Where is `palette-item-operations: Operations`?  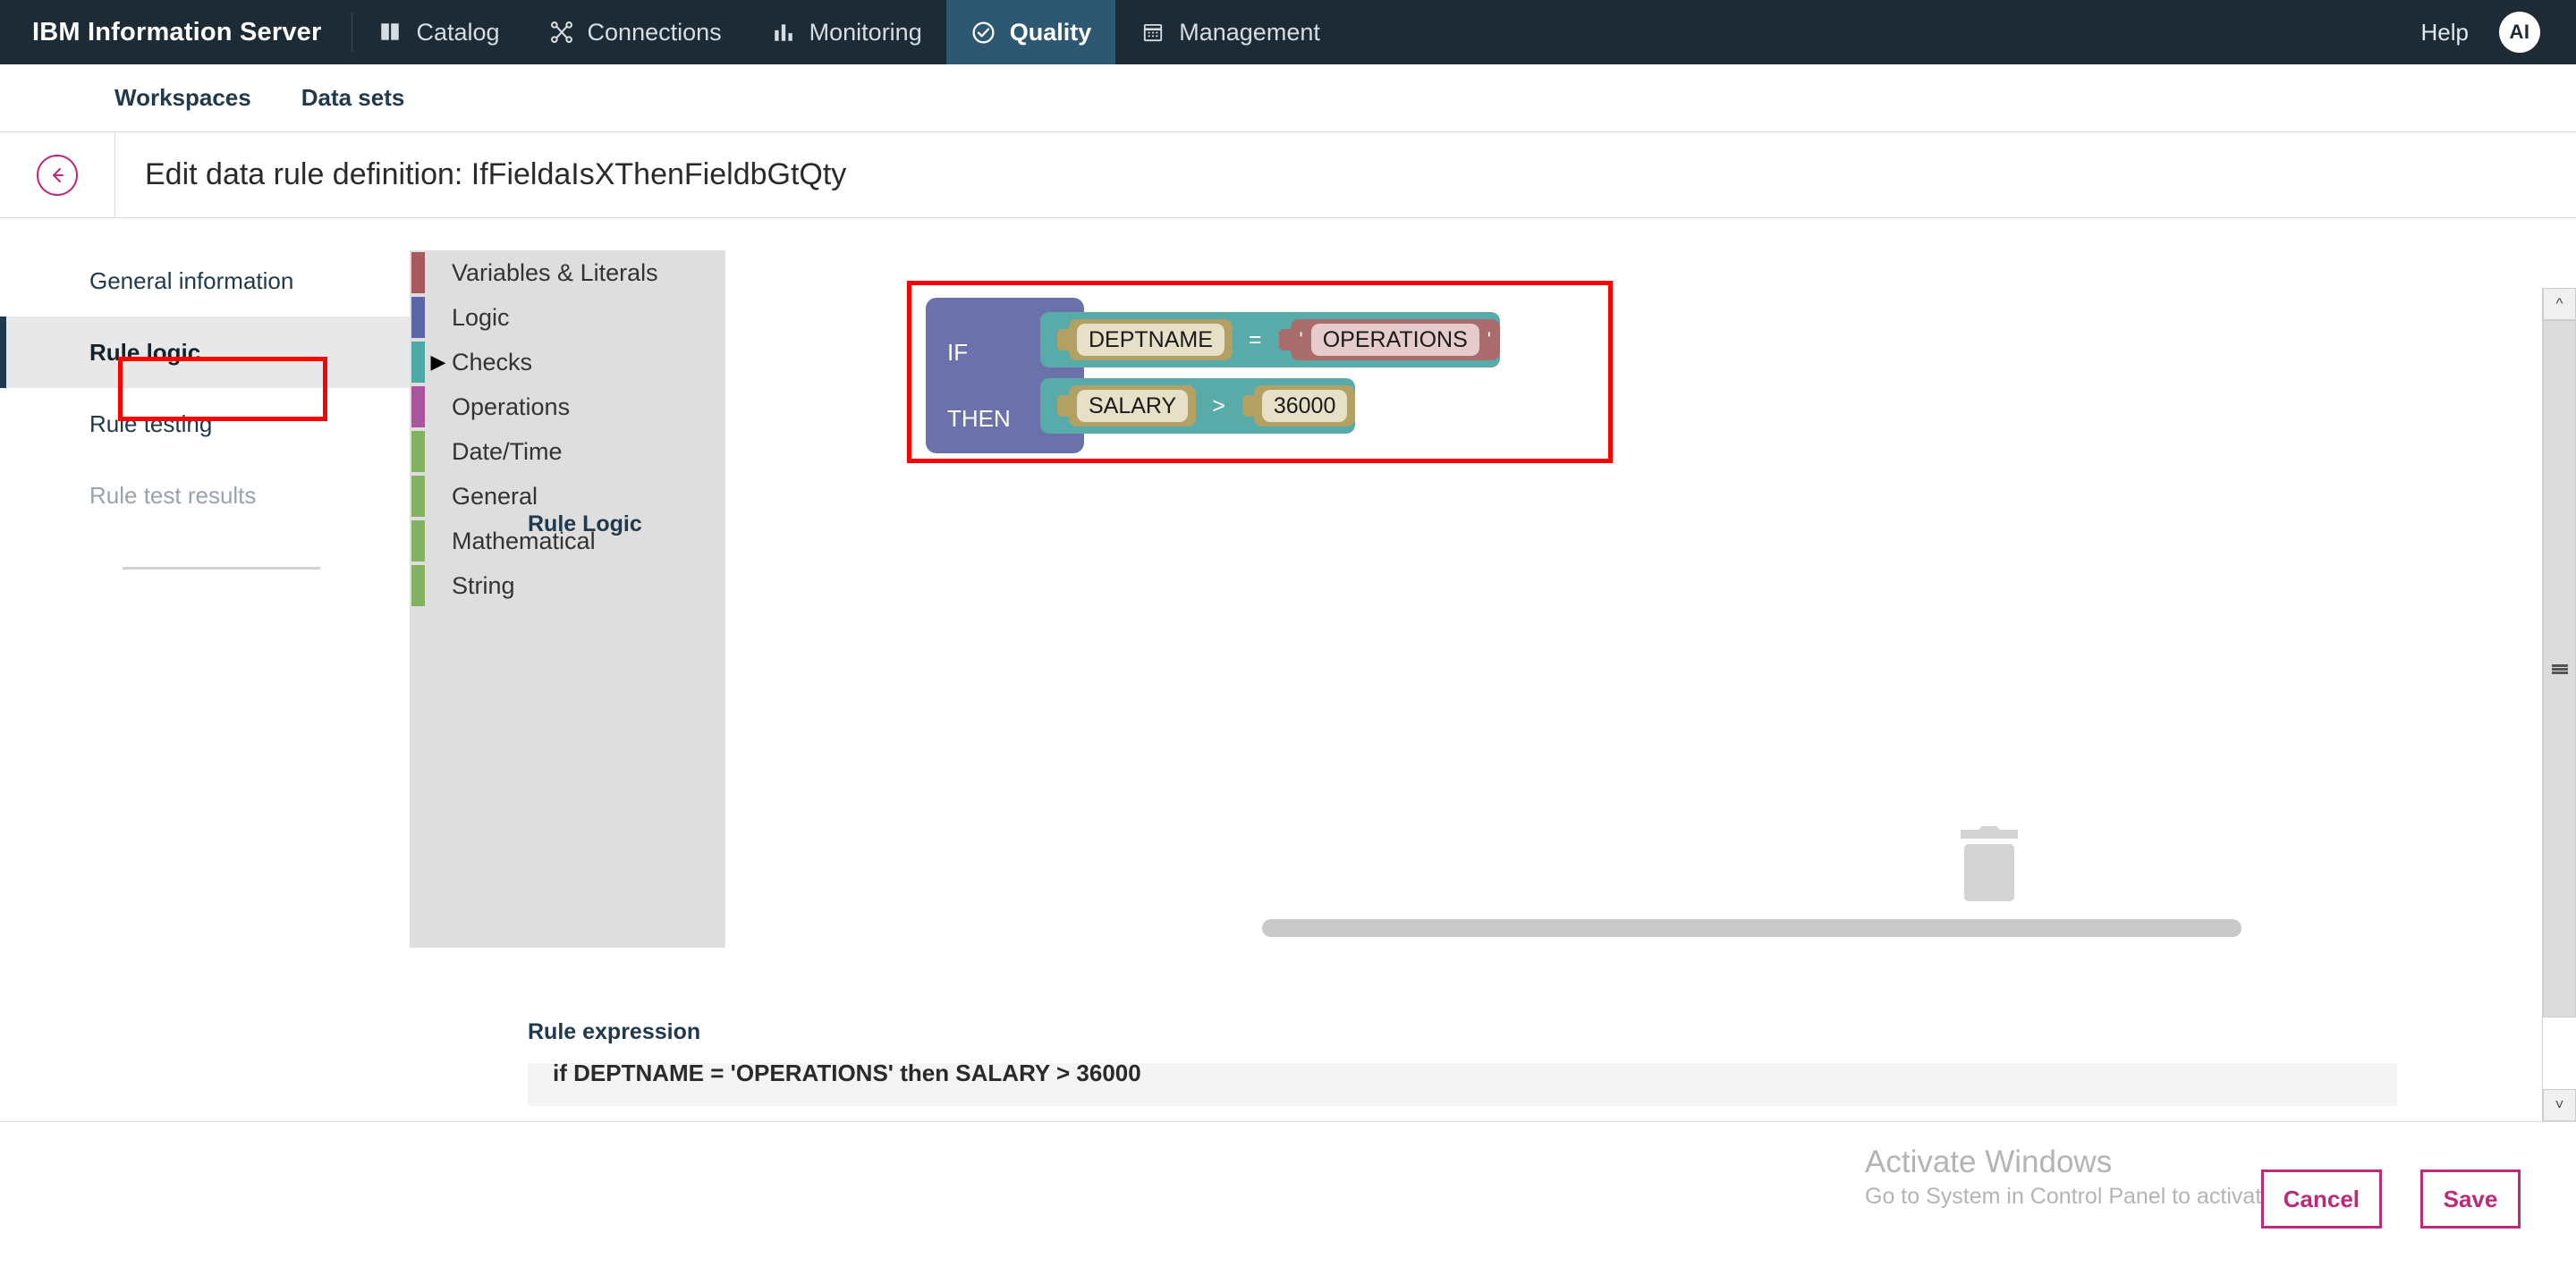
palette-item-operations: Operations is located at coordinates (567, 406).